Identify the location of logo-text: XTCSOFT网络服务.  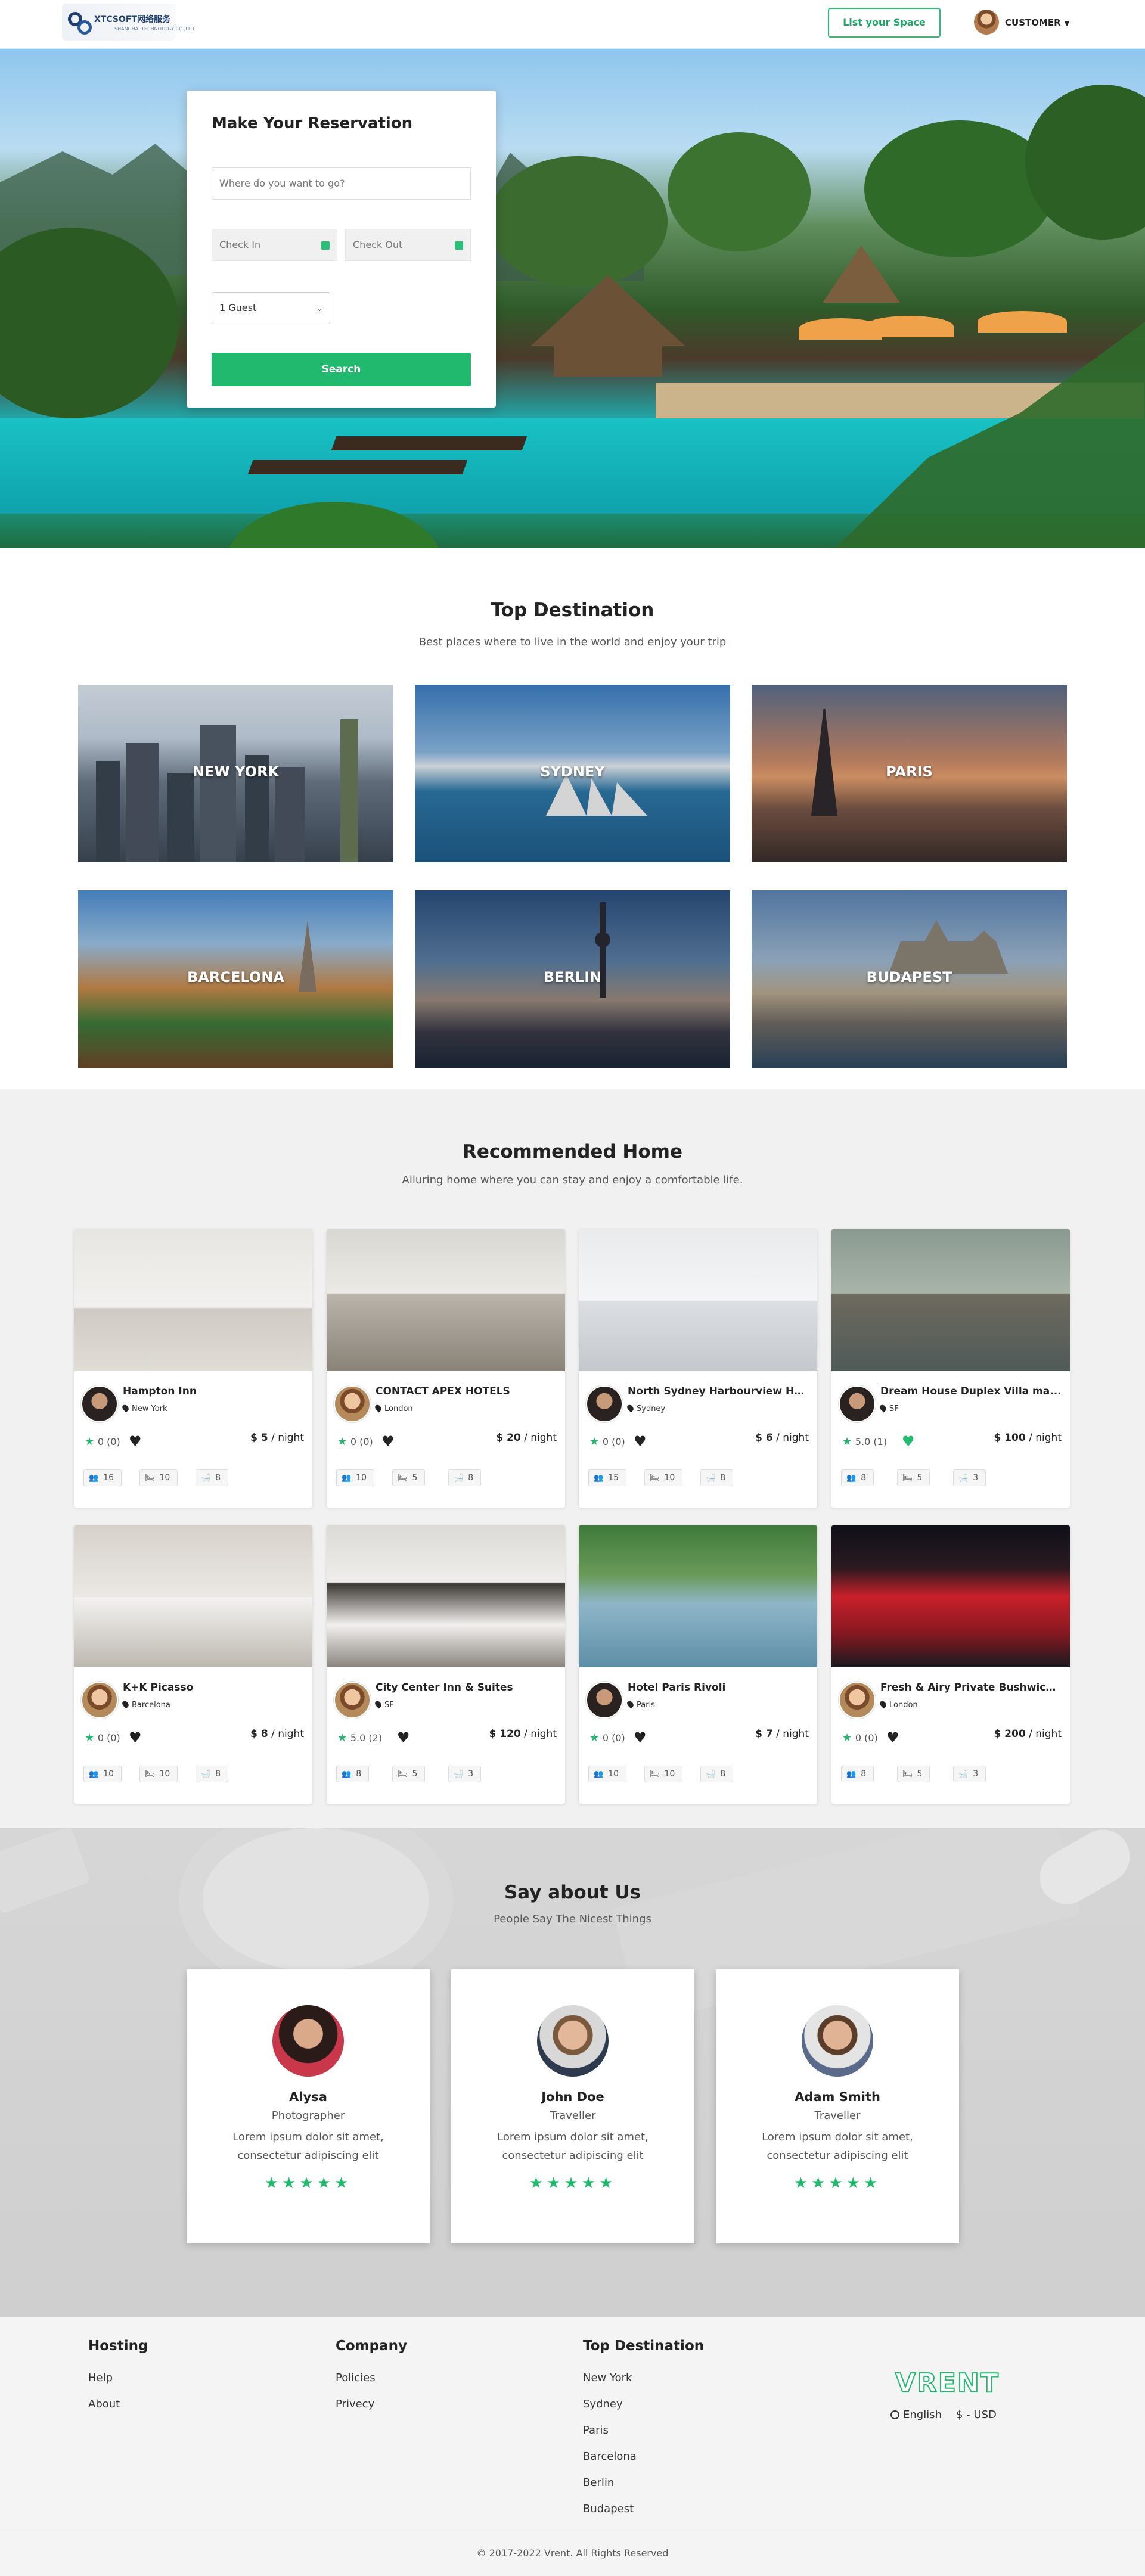
(132, 19).